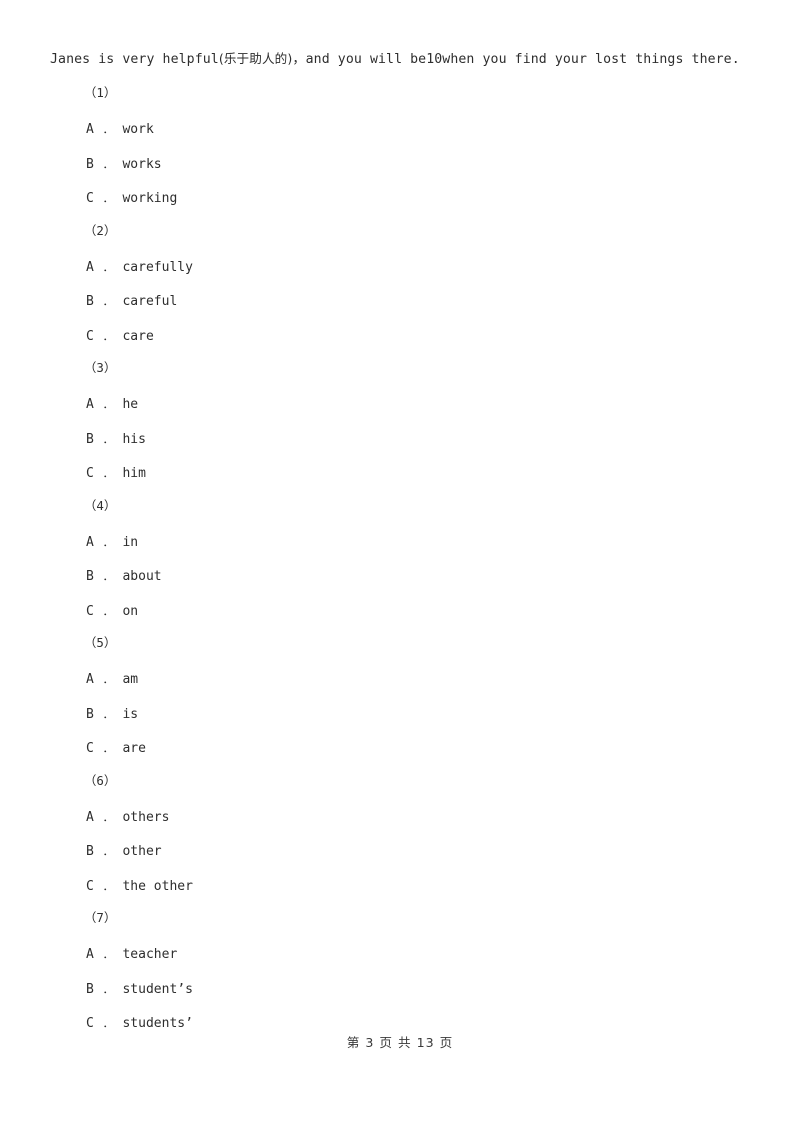  I want to click on answer-option: A ． he, so click(112, 405).